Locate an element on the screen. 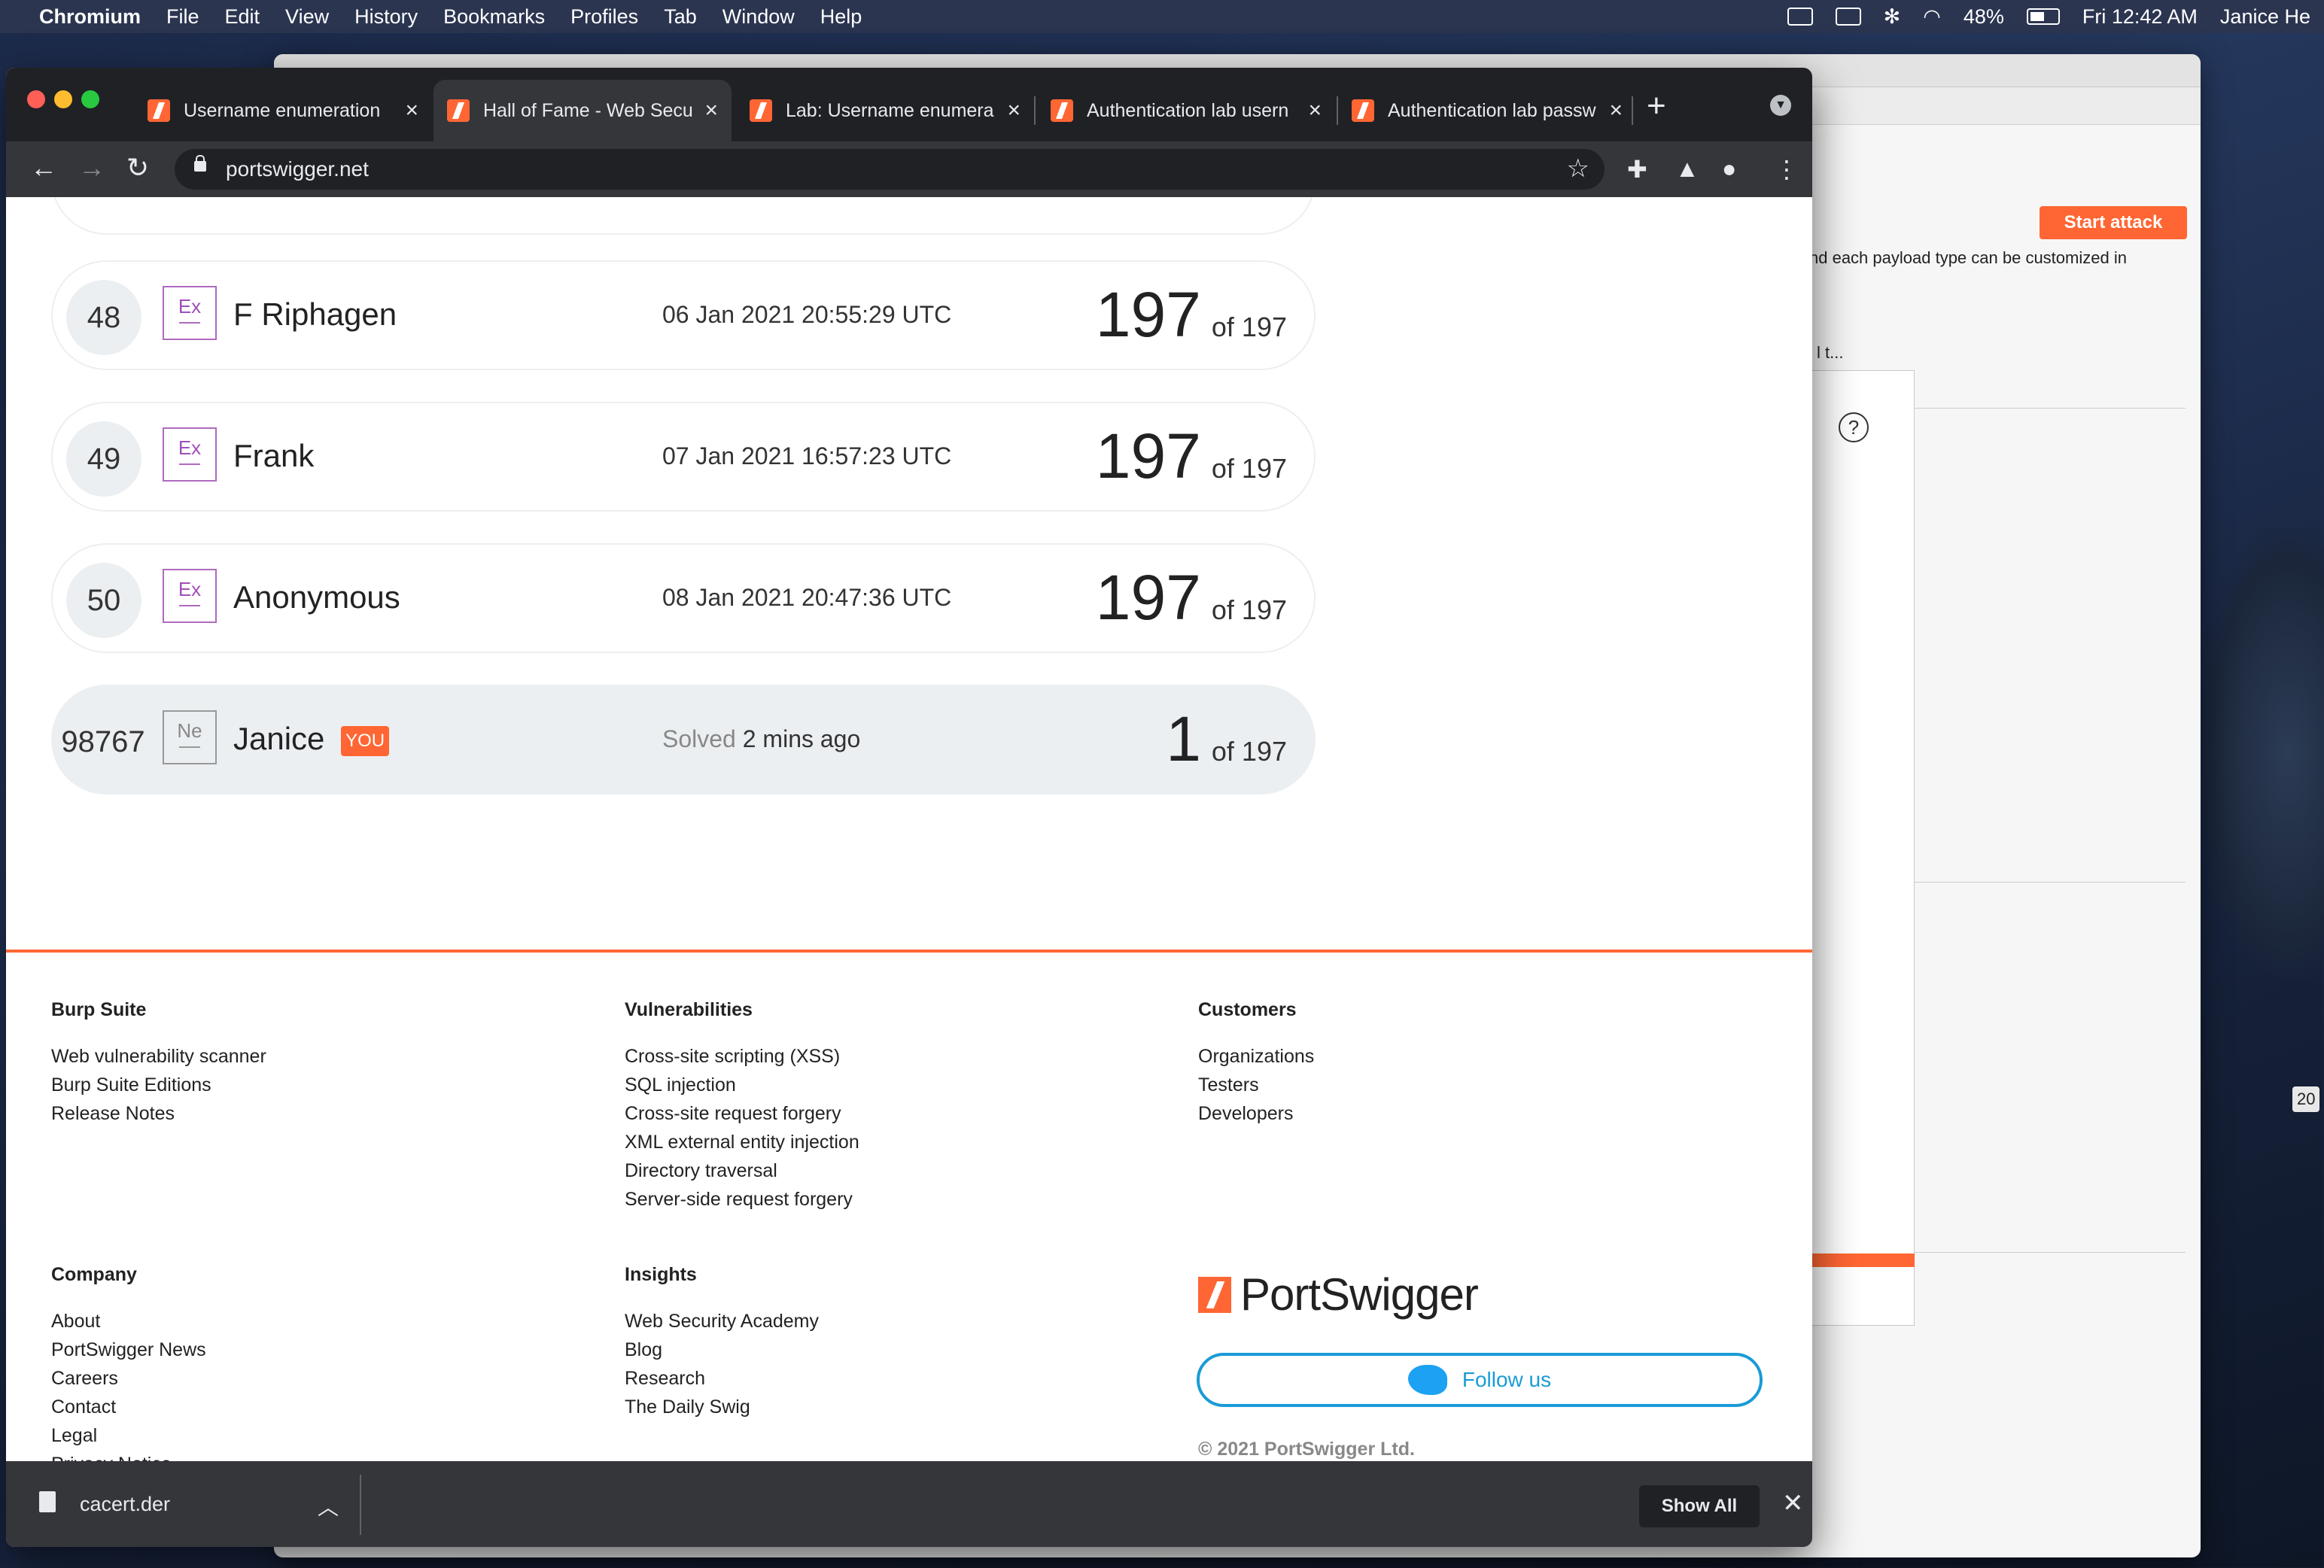 This screenshot has width=2324, height=1568. desktop-wallpaper-rock is located at coordinates (2261, 752).